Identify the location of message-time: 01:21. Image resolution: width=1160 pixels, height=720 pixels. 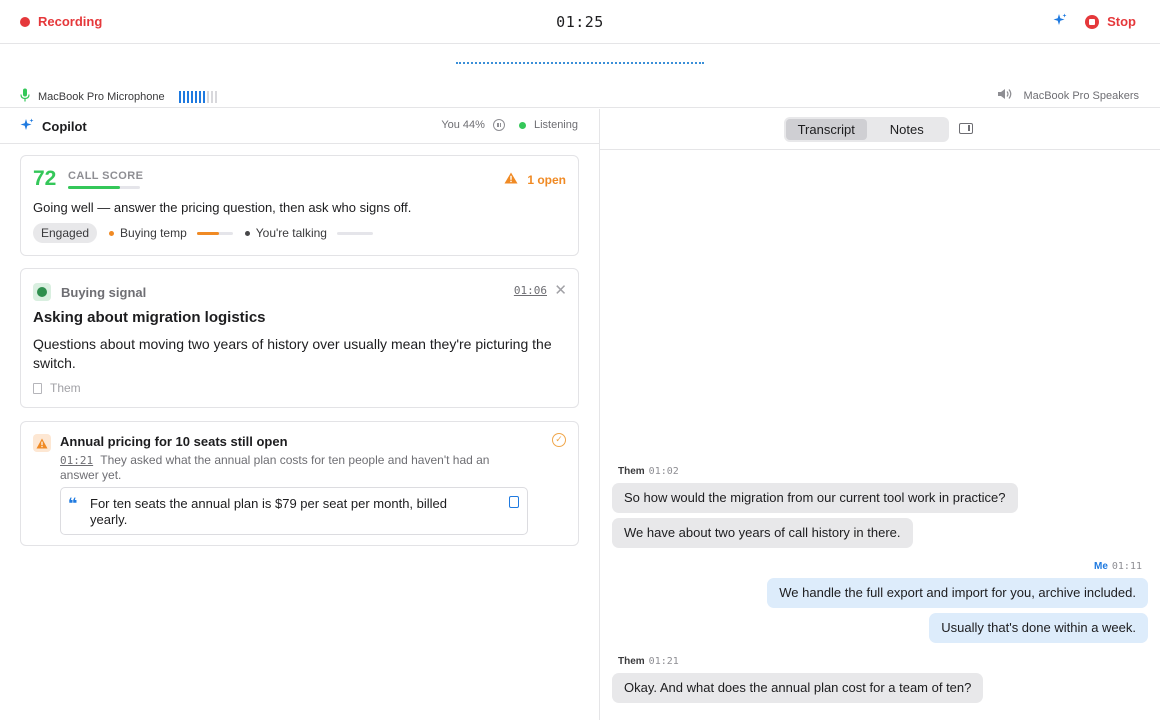
(663, 661).